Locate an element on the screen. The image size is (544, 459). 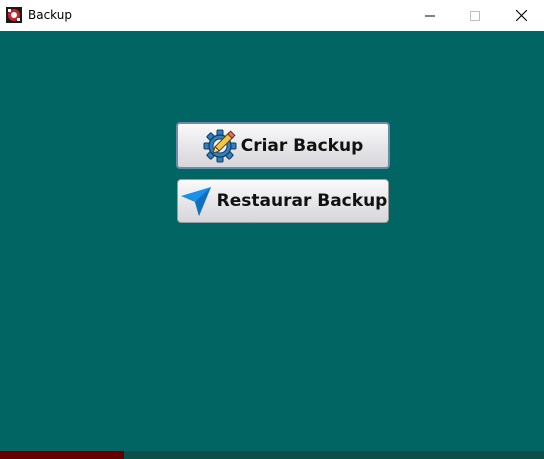
maximize-icon is located at coordinates (475, 15).